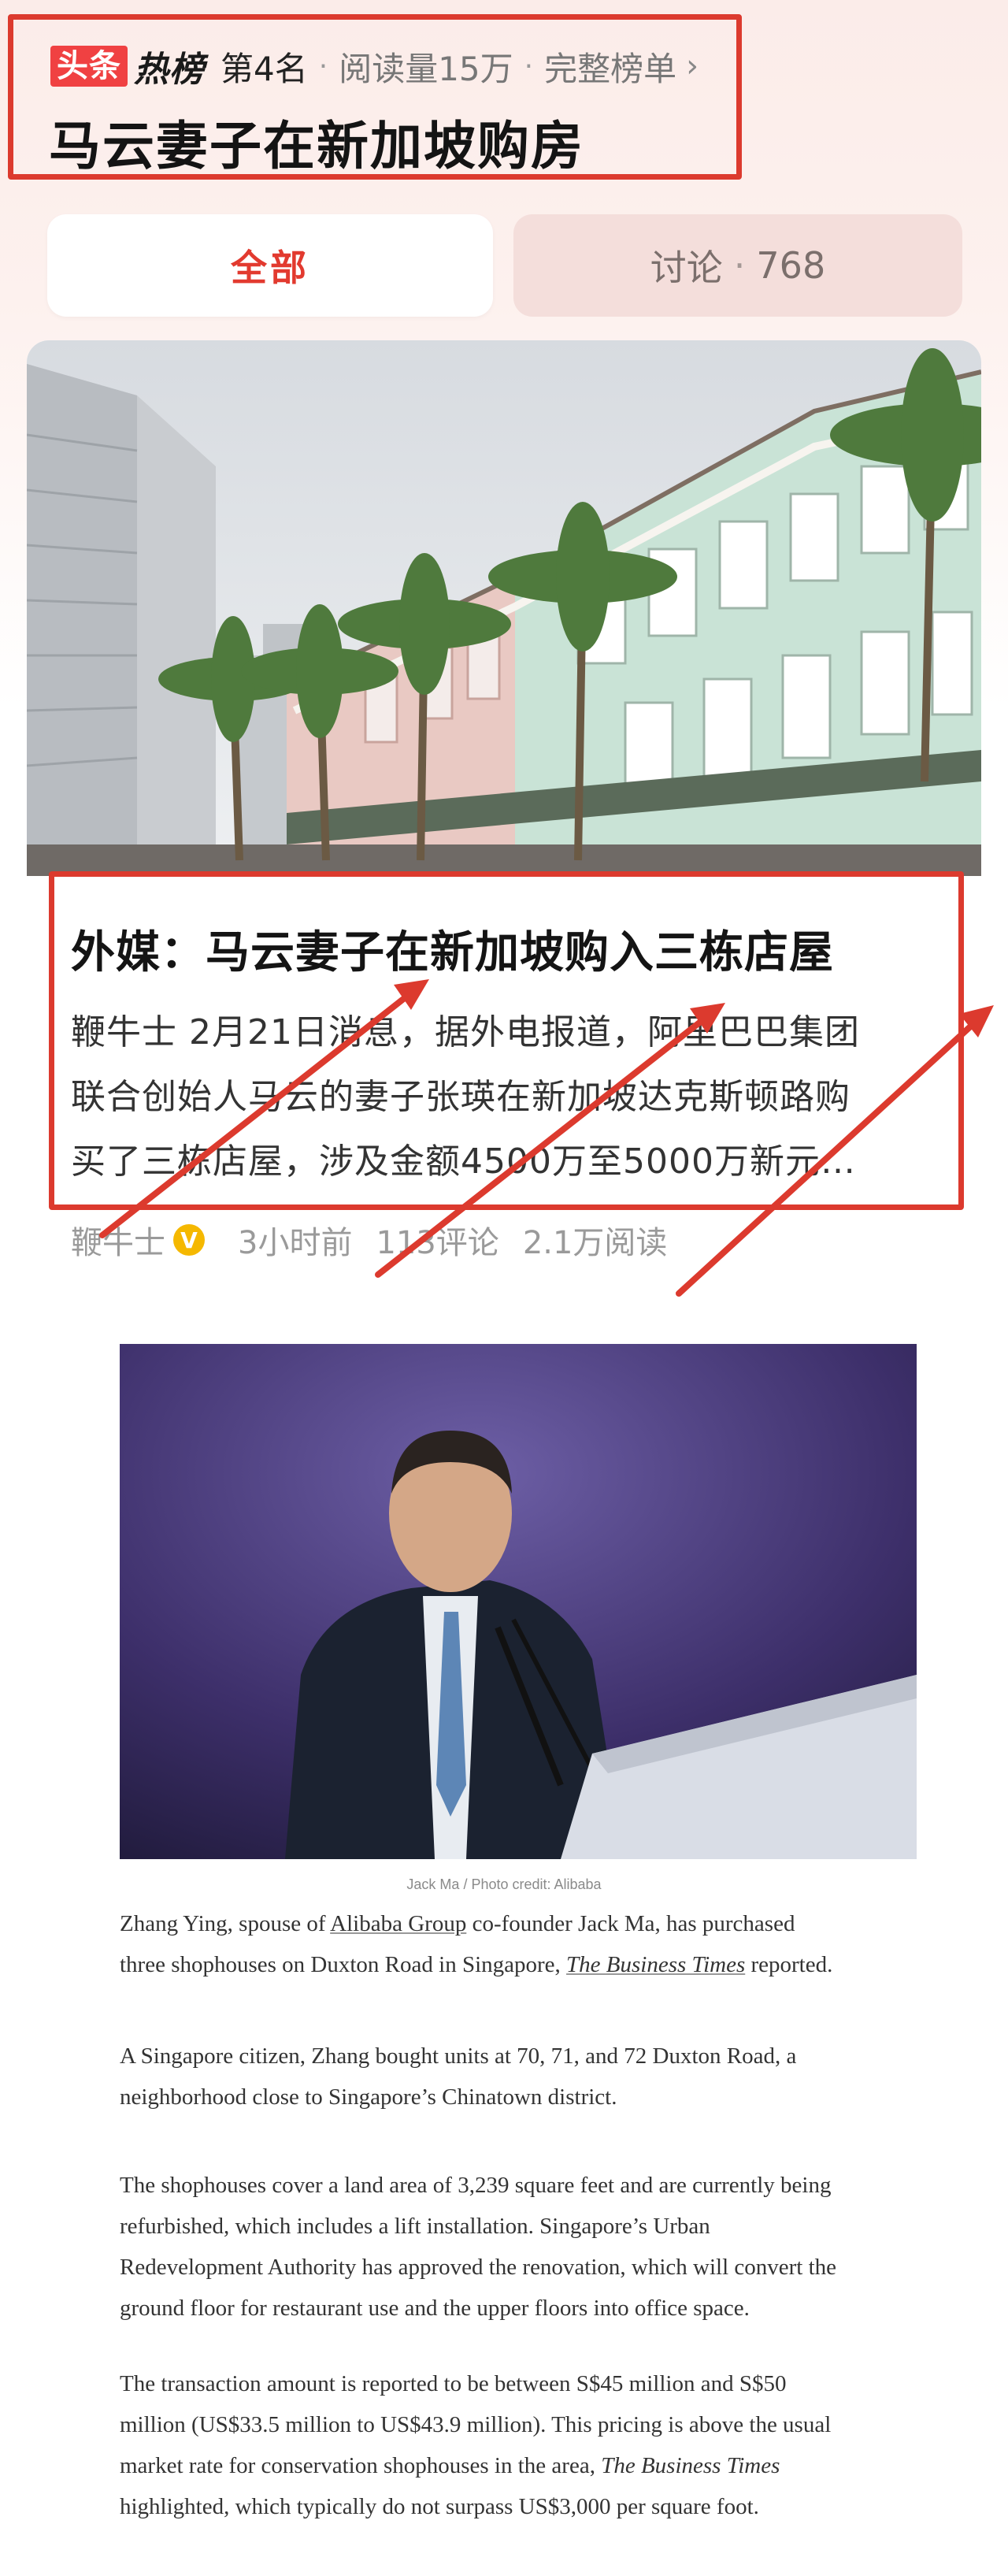  What do you see at coordinates (316, 146) in the screenshot?
I see `topic-title: 马云妻子在新加坡购房` at bounding box center [316, 146].